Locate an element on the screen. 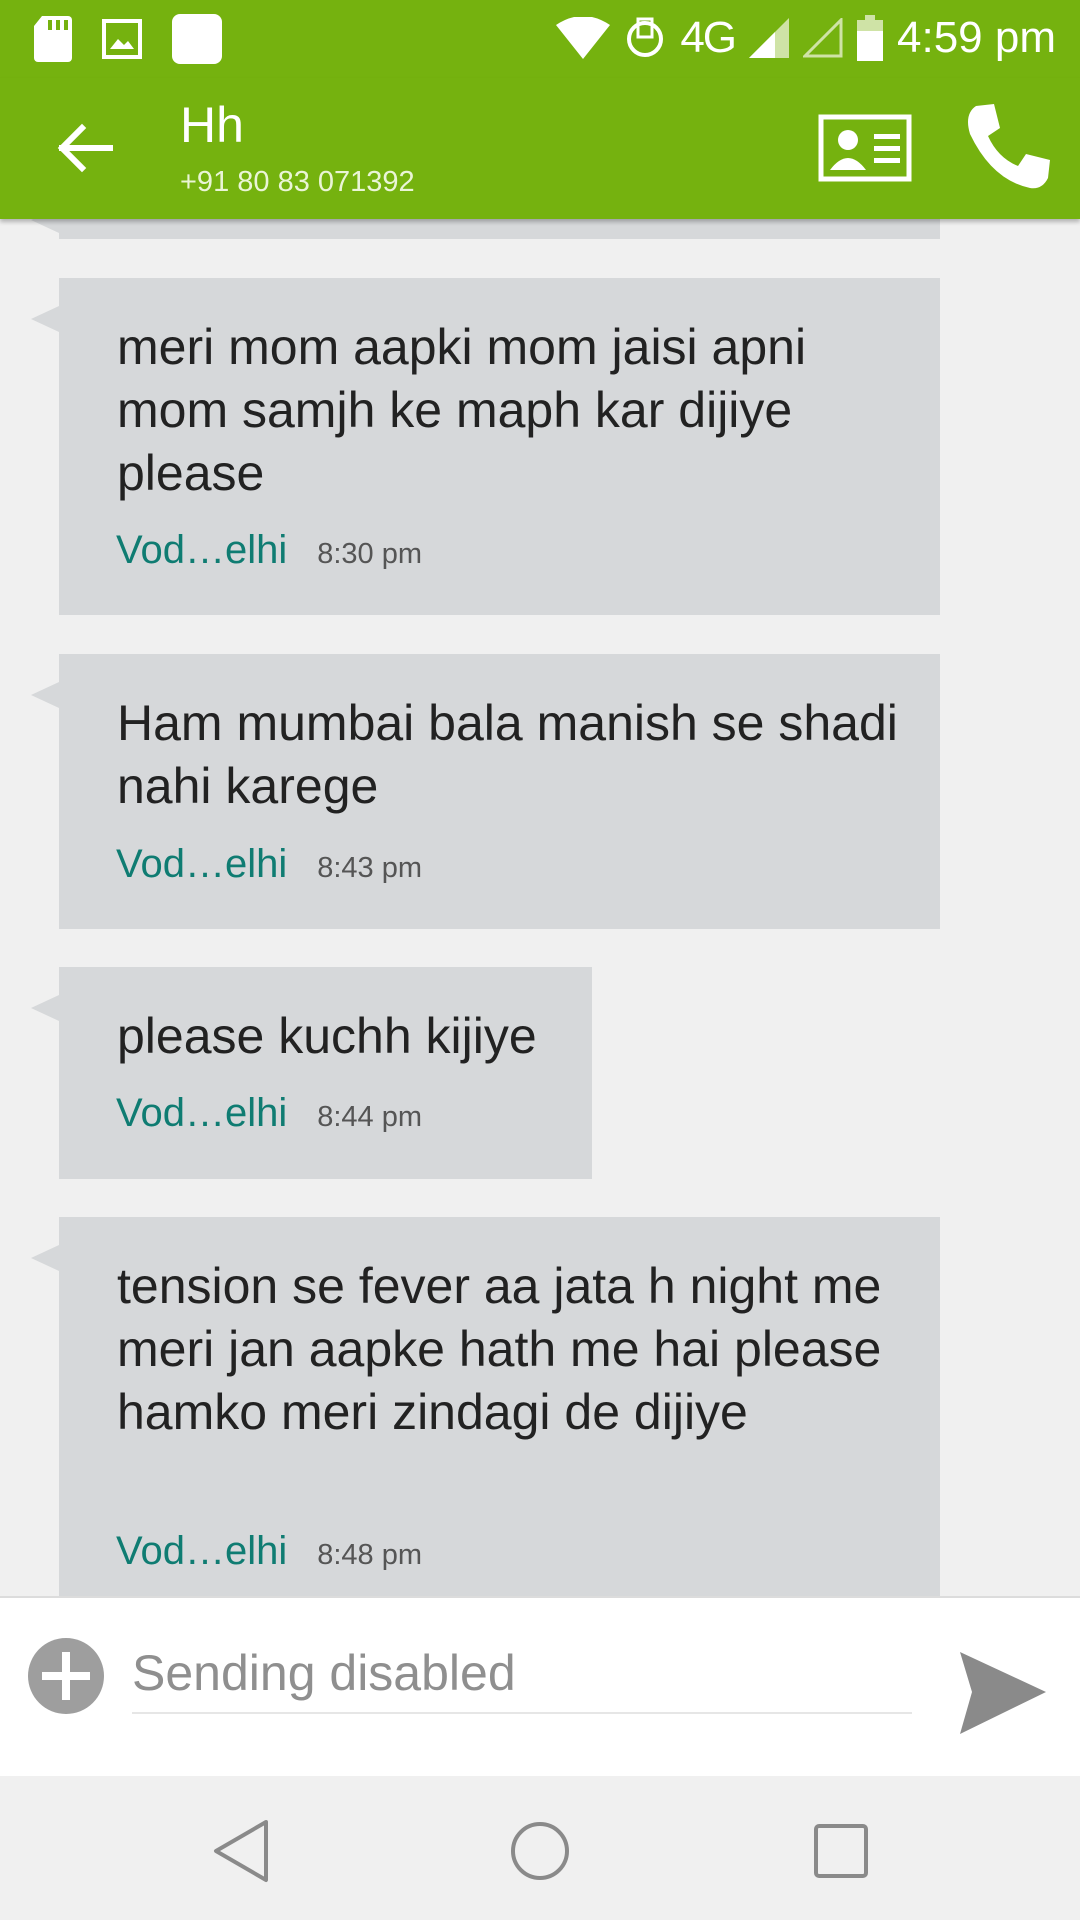 This screenshot has height=1920, width=1080. signal-icon is located at coordinates (769, 38).